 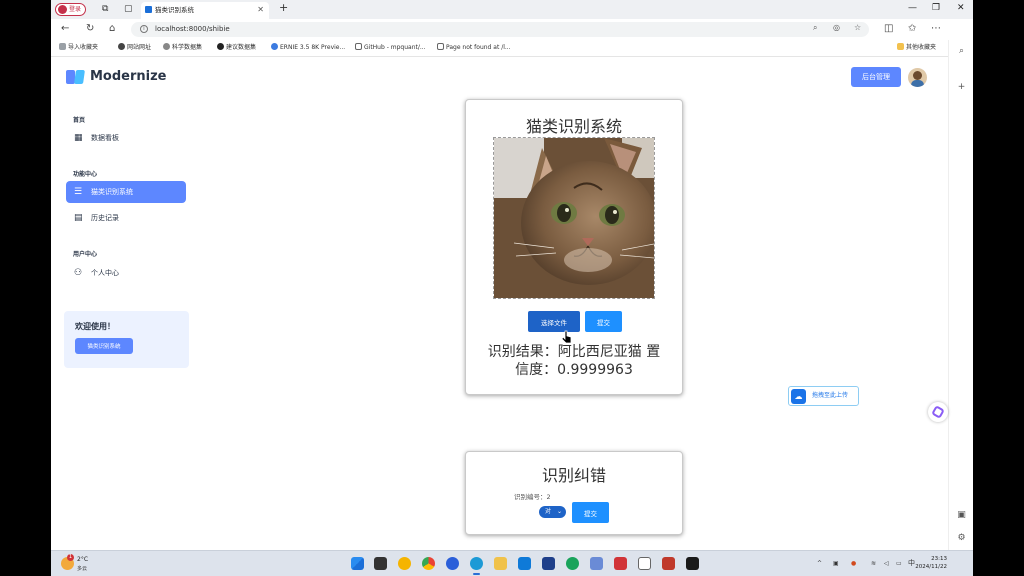 I want to click on wechat-icon, so click(x=572, y=563).